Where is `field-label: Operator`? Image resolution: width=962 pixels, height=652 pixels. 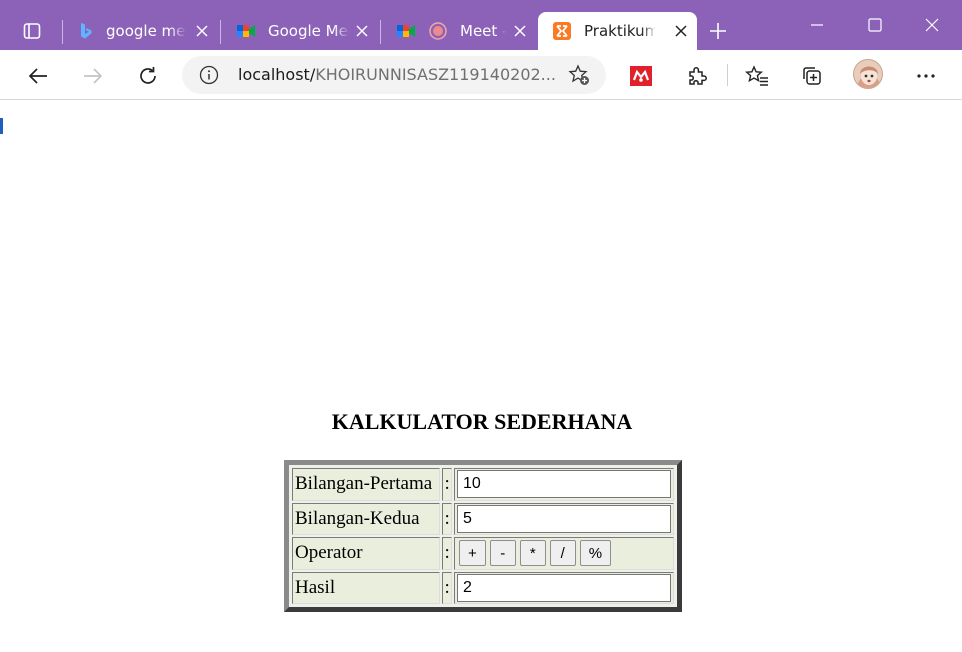
field-label: Operator is located at coordinates (366, 553).